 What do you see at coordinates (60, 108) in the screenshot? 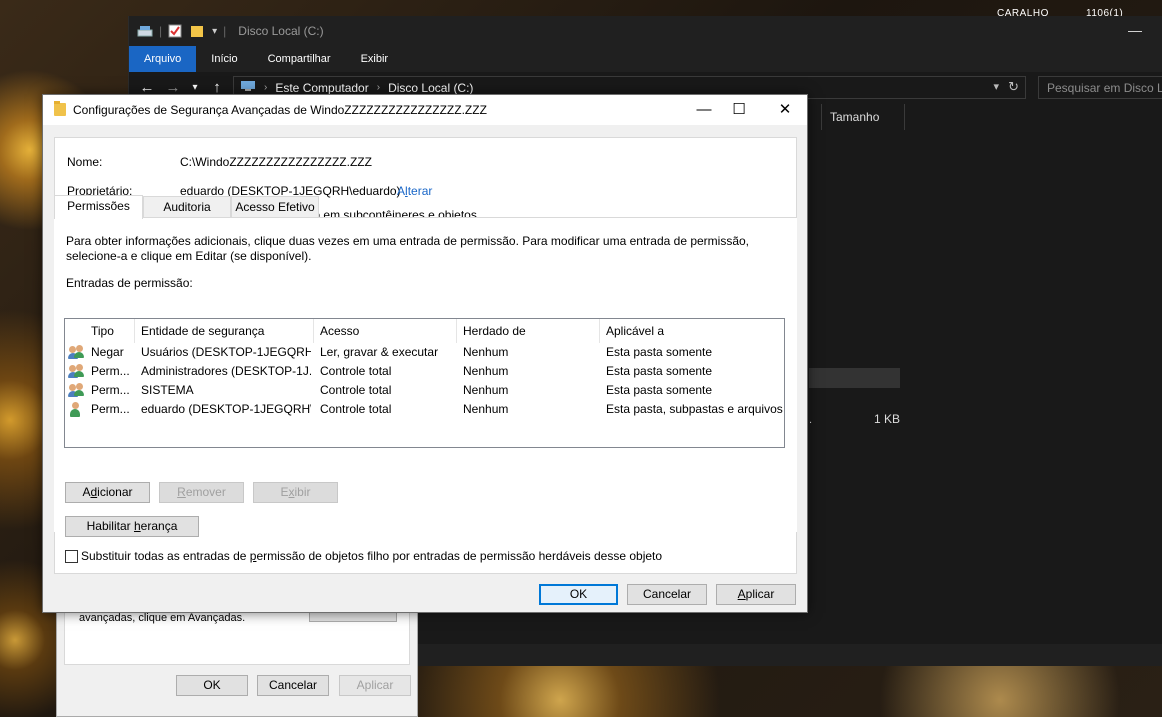
I see `folder-icon` at bounding box center [60, 108].